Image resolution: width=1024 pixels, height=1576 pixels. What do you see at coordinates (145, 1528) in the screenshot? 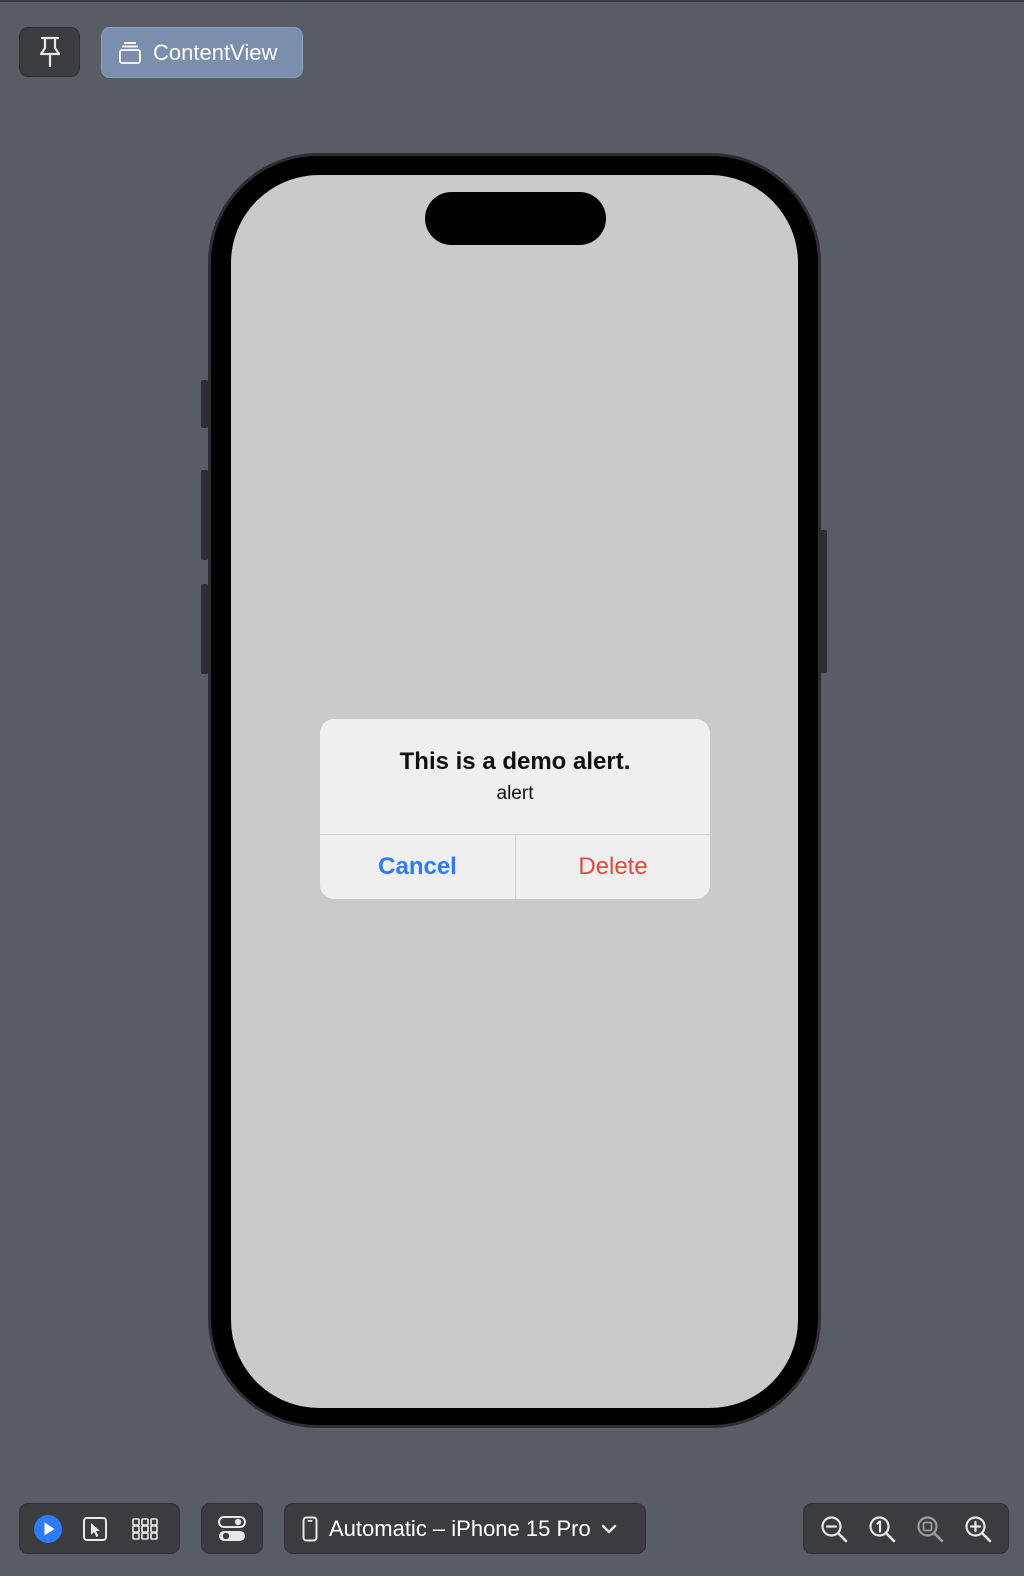
I see `variants-grid-icon` at bounding box center [145, 1528].